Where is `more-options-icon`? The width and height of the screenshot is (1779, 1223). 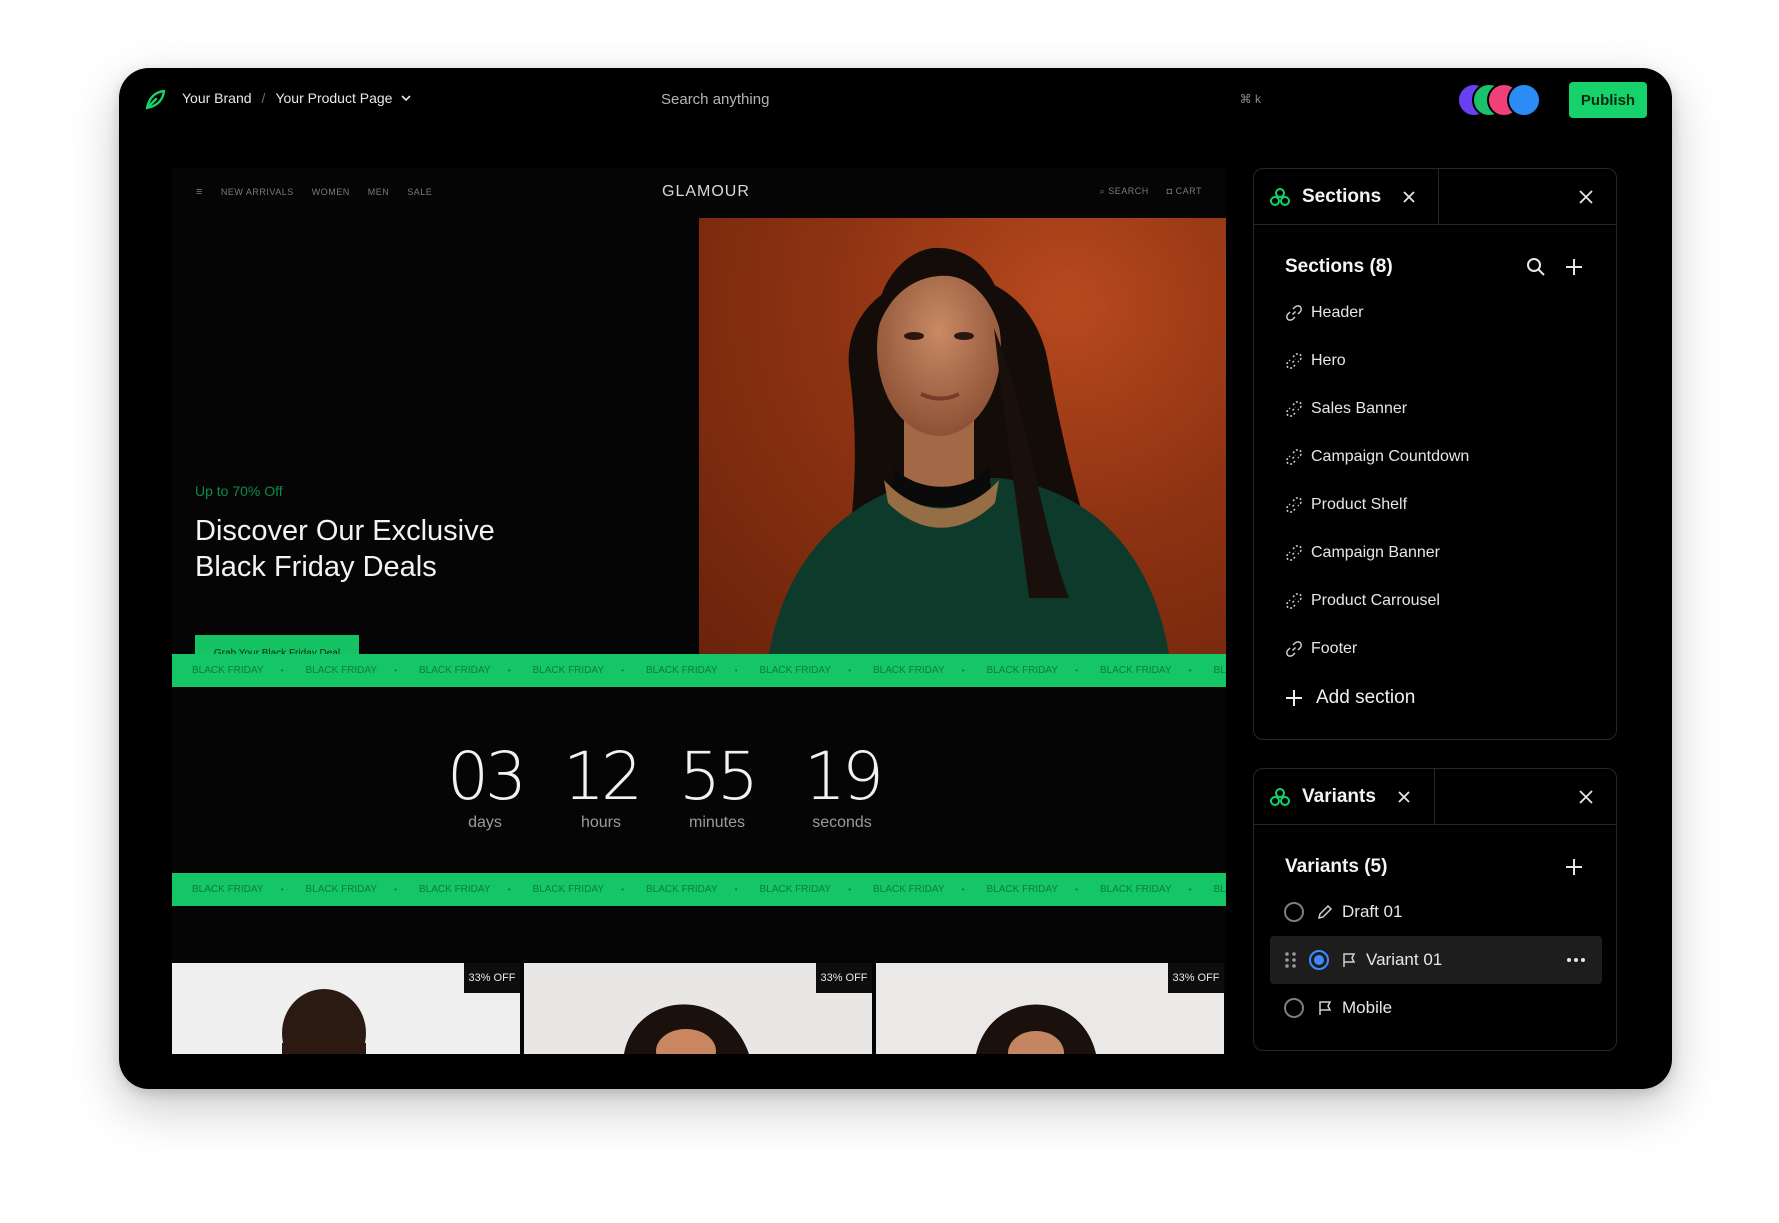
more-options-icon is located at coordinates (1576, 960).